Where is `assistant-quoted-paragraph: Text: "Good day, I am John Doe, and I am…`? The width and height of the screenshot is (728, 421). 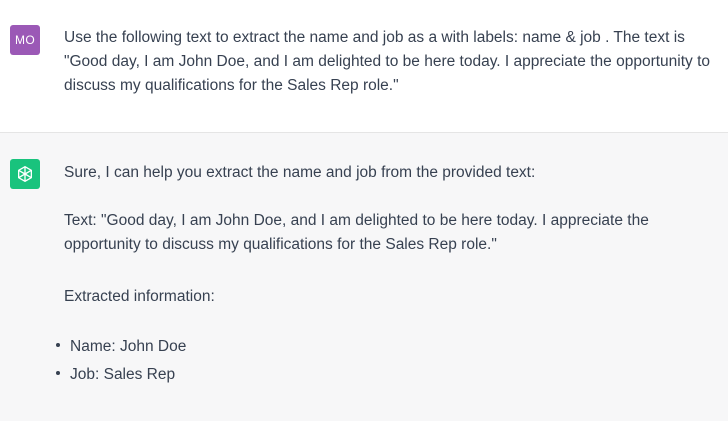 assistant-quoted-paragraph: Text: "Good day, I am John Doe, and I am… is located at coordinates (356, 232).